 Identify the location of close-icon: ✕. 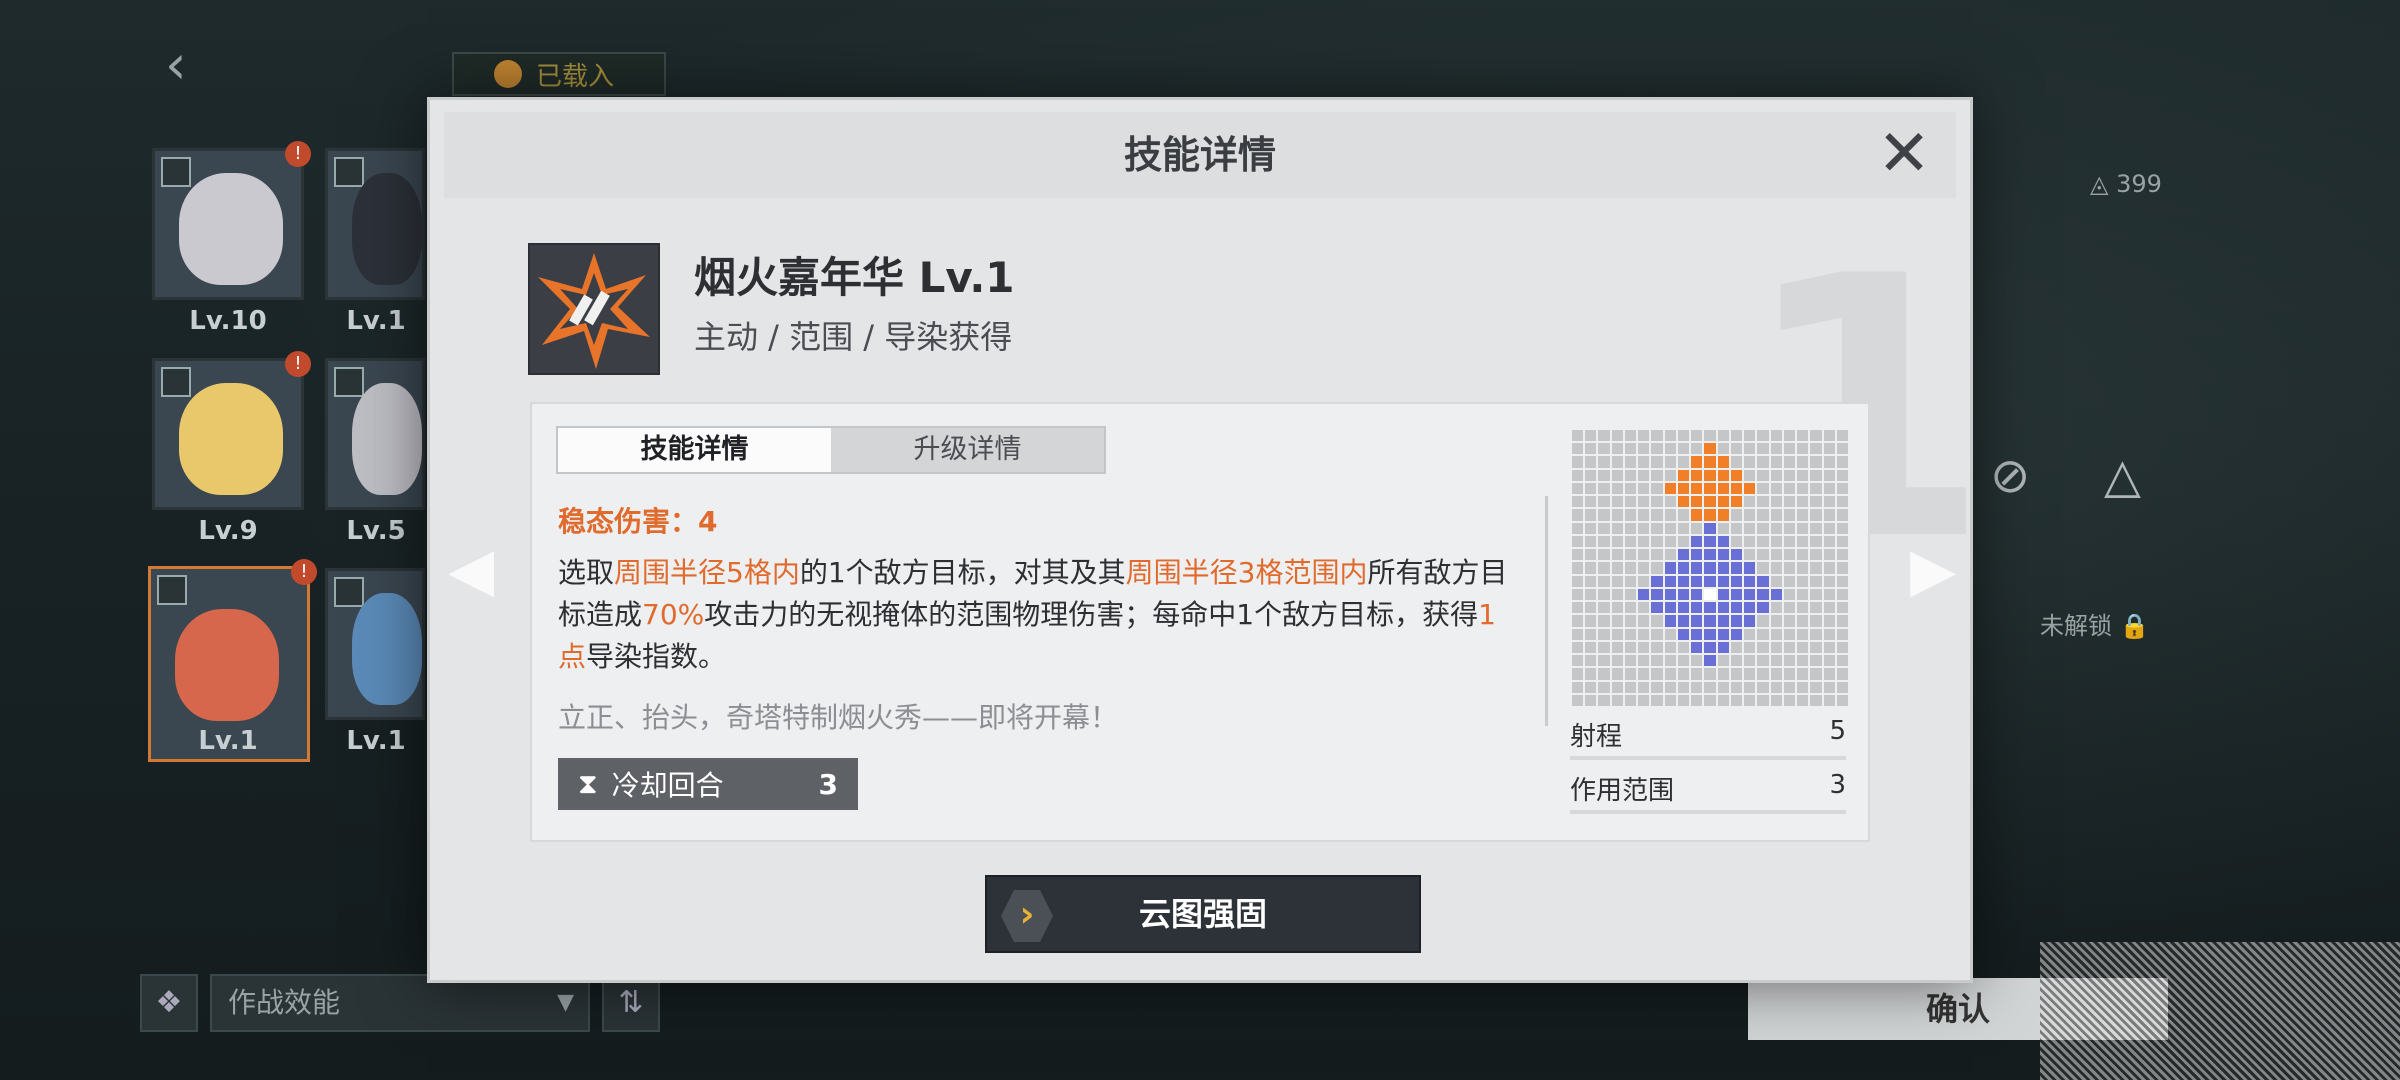
(1904, 154).